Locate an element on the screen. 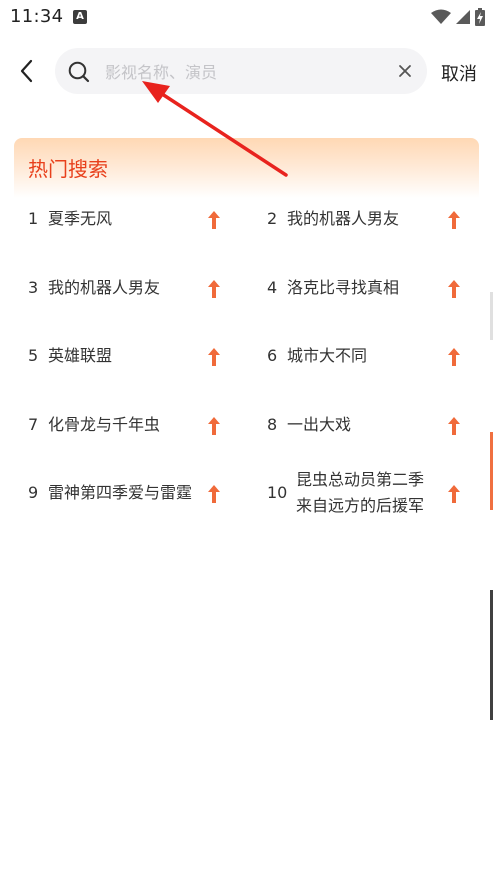 The height and width of the screenshot is (876, 493). hot-name: 一出大戏 is located at coordinates (319, 424).